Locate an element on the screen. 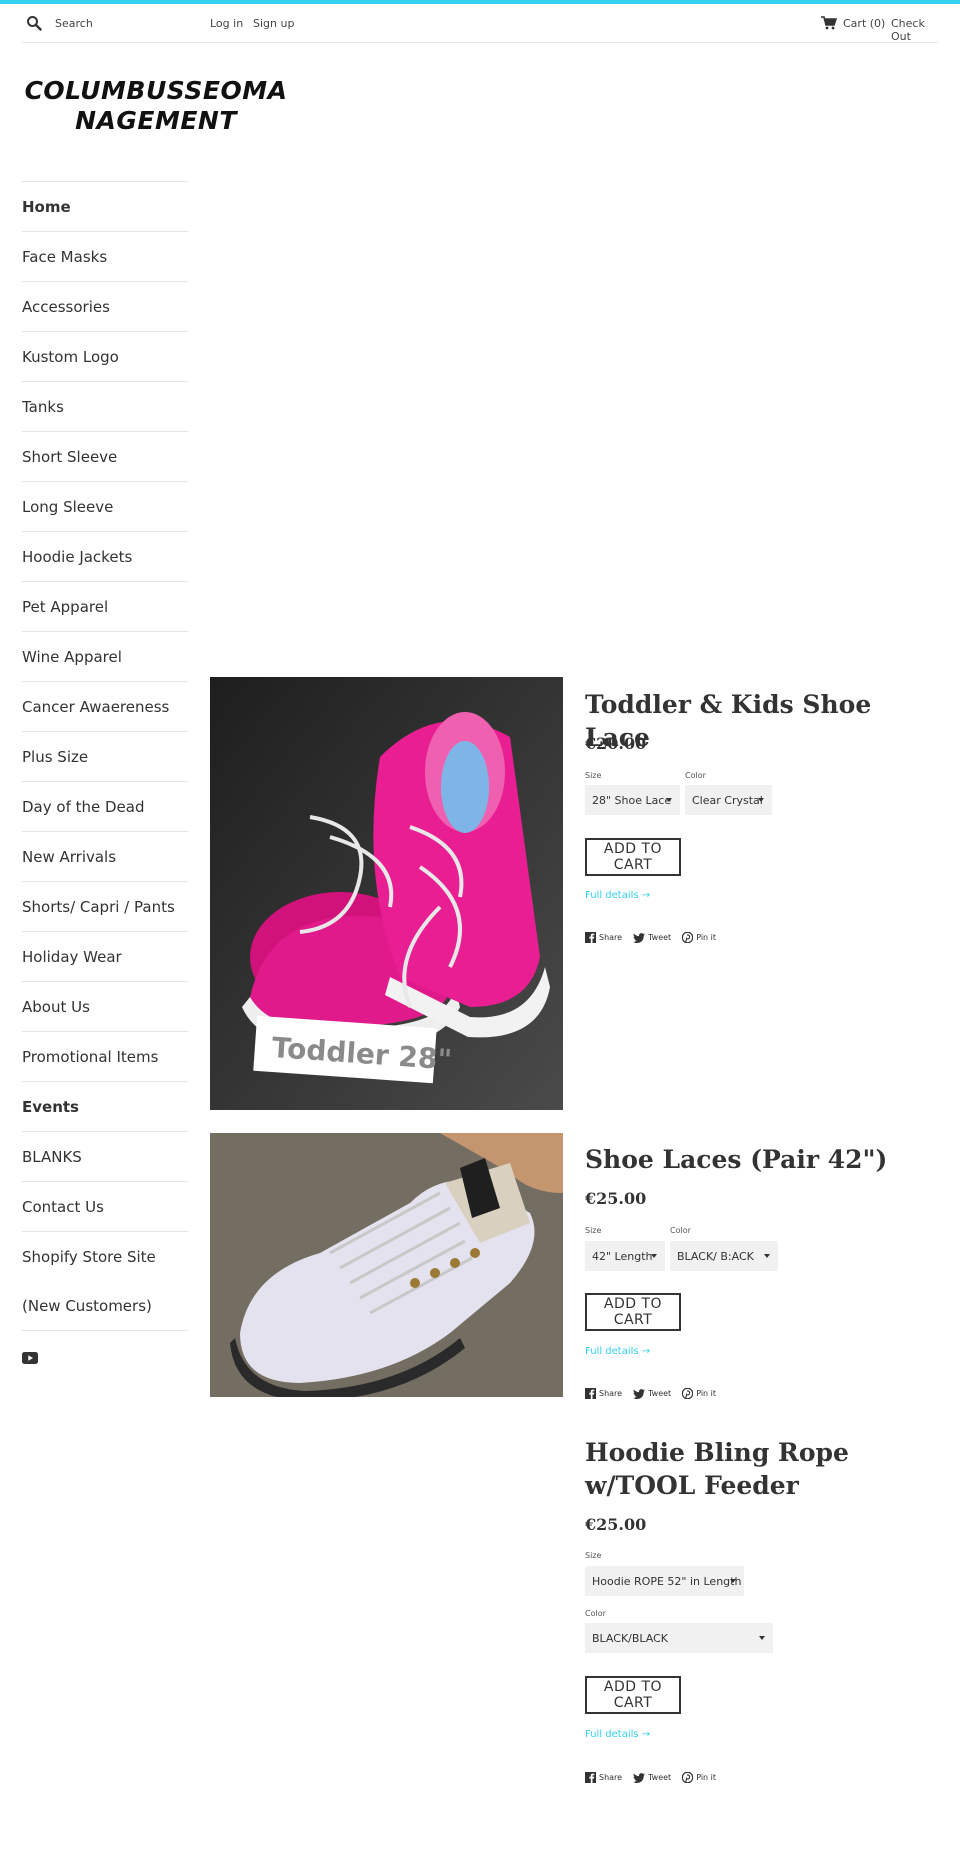 The height and width of the screenshot is (1875, 960). size-select: Hoodie ROPE 52" in Length is located at coordinates (664, 1581).